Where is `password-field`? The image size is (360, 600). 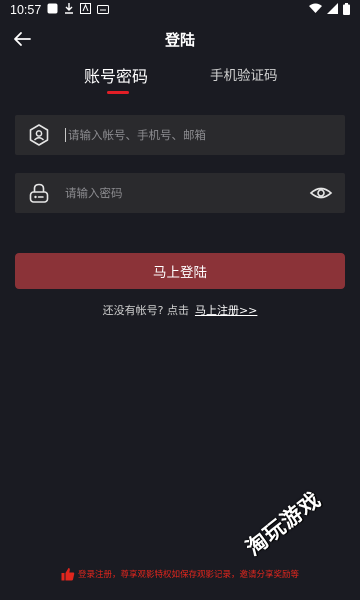 password-field is located at coordinates (180, 193).